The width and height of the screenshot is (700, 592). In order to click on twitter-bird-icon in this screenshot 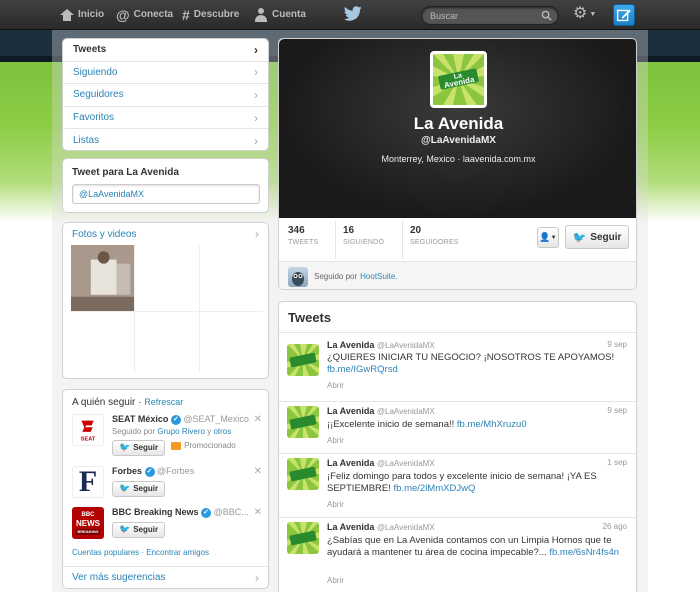, I will do `click(353, 14)`.